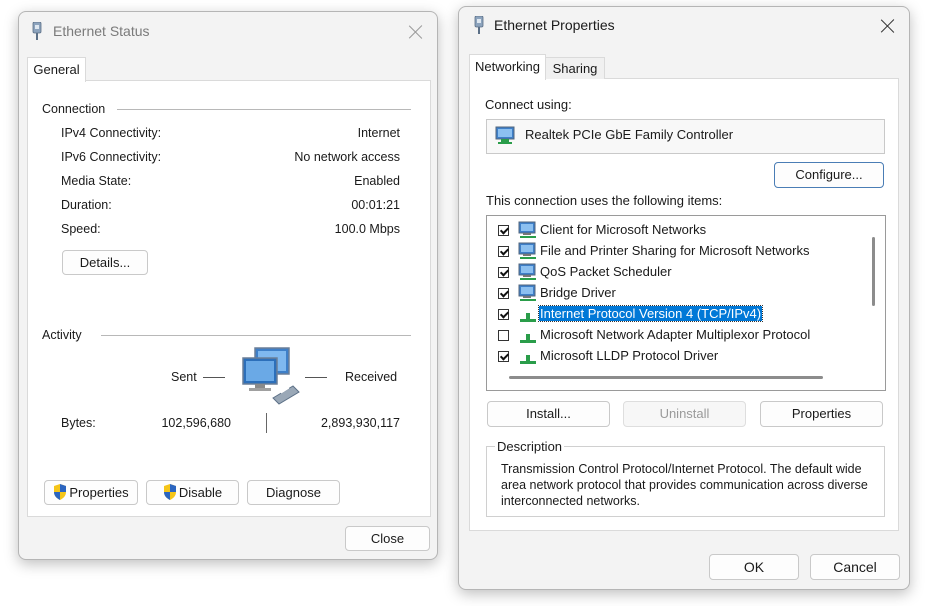 The image size is (926, 606). Describe the element at coordinates (666, 377) in the screenshot. I see `horizontal-scrollbar` at that location.